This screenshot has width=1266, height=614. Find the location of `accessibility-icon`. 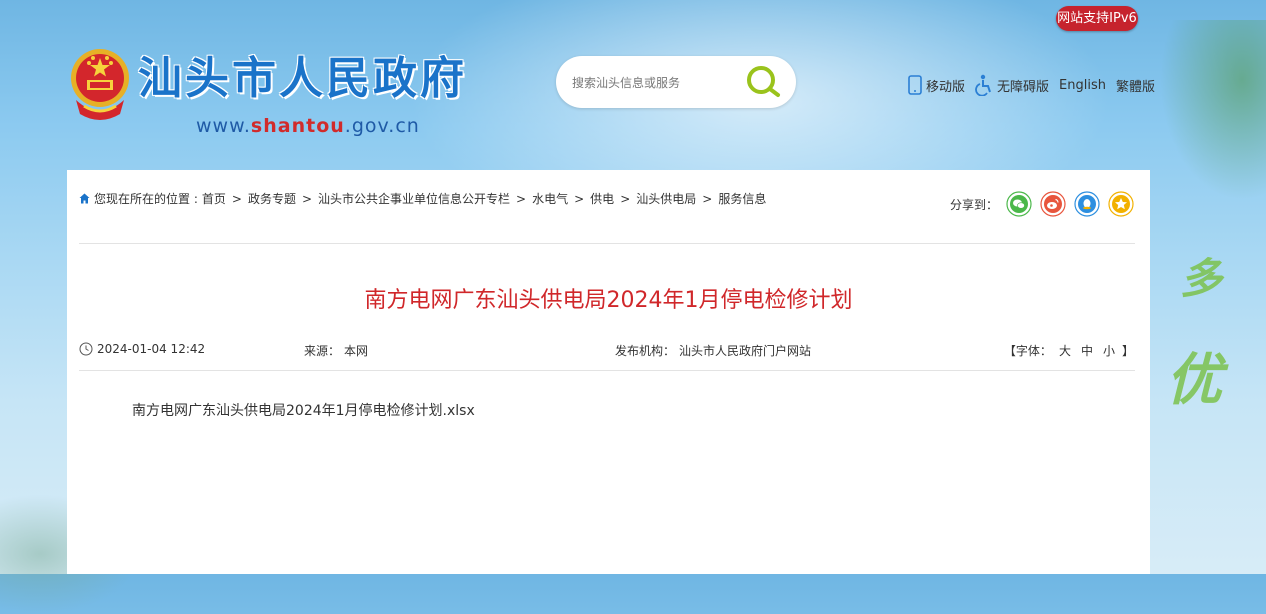

accessibility-icon is located at coordinates (983, 85).